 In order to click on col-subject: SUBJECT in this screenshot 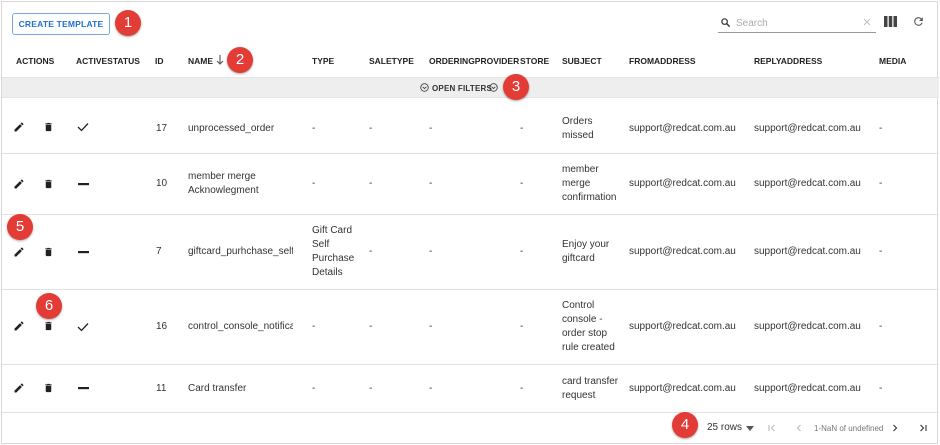, I will do `click(582, 61)`.